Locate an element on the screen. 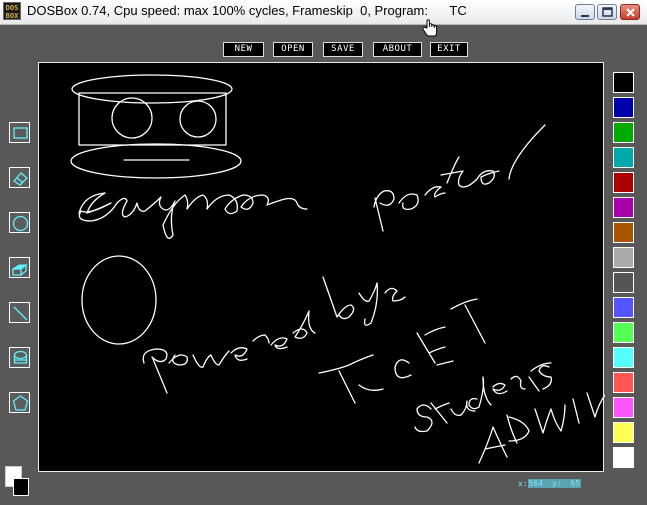  fill-tool is located at coordinates (19, 267).